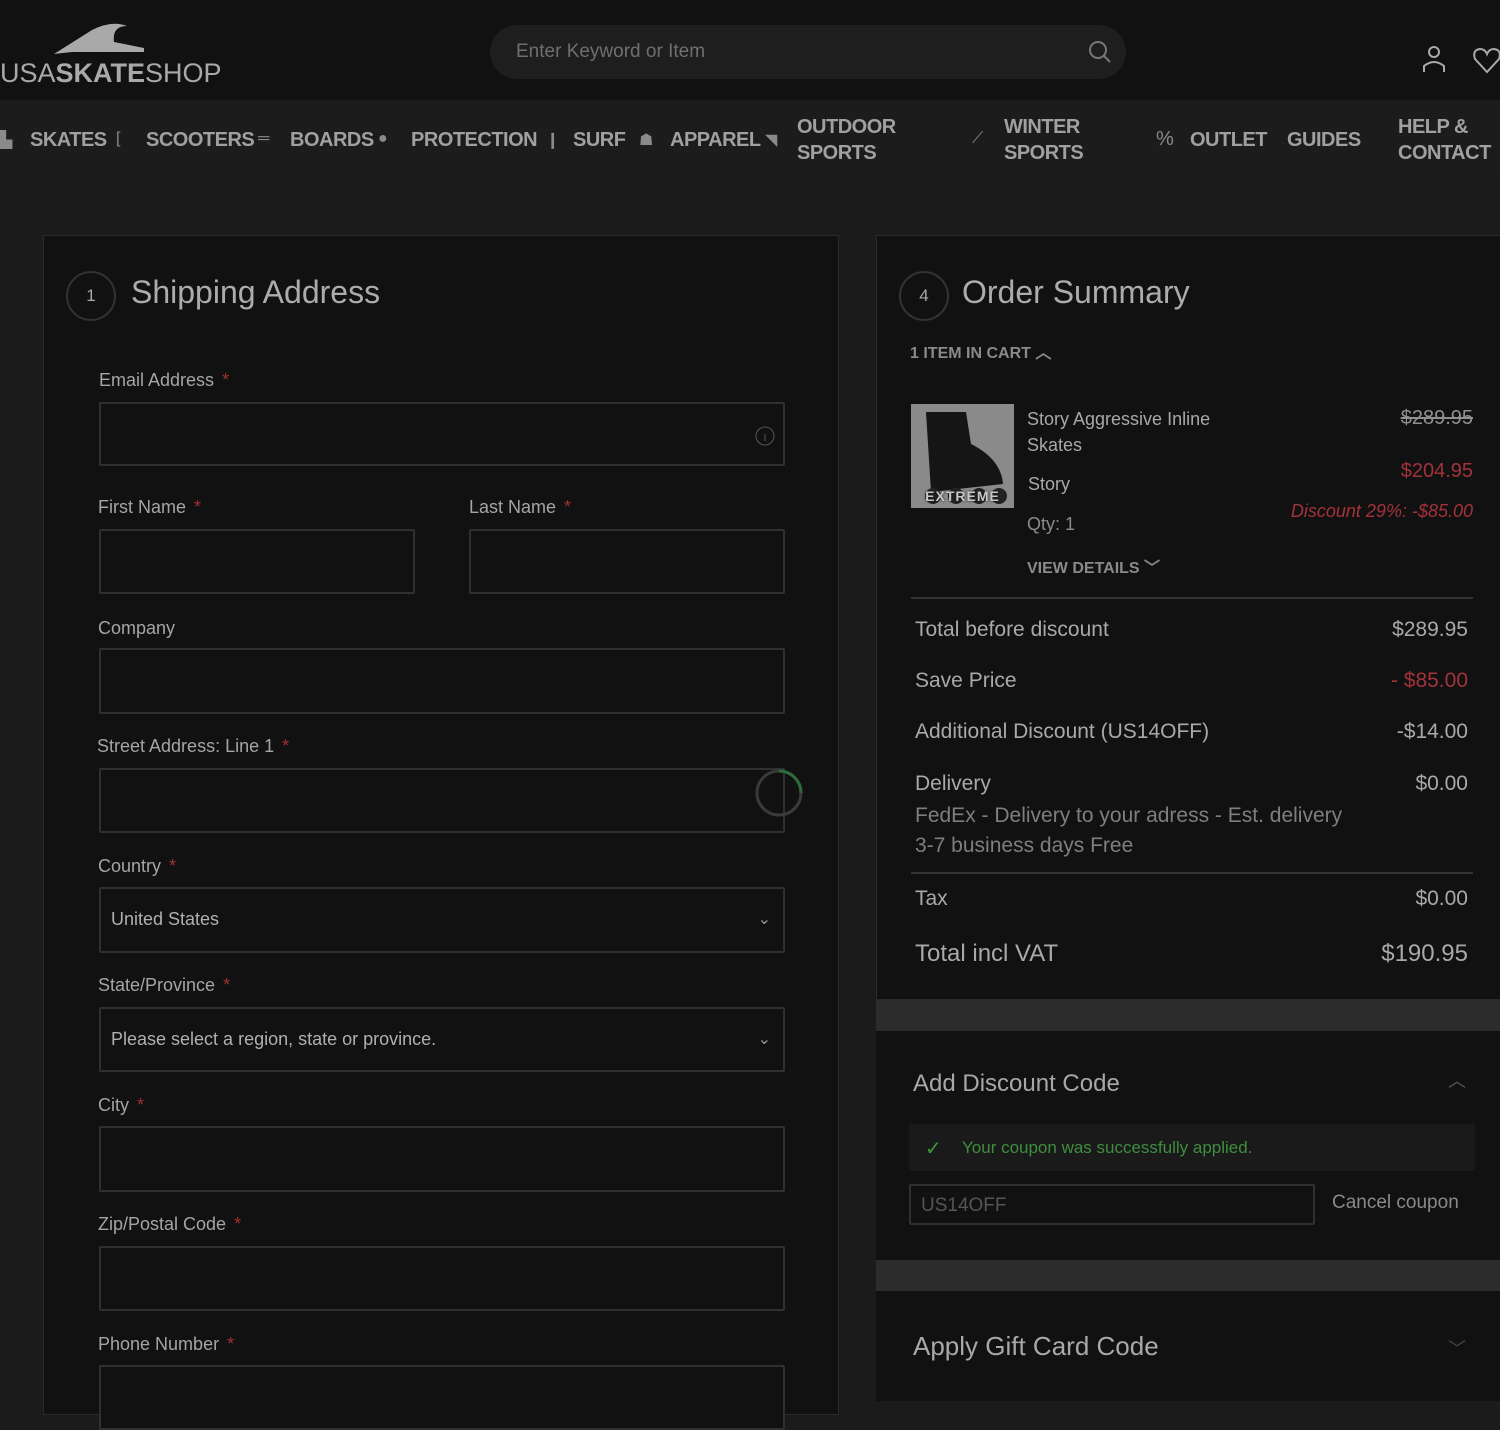 This screenshot has height=1430, width=1500. I want to click on zip-field, so click(442, 1278).